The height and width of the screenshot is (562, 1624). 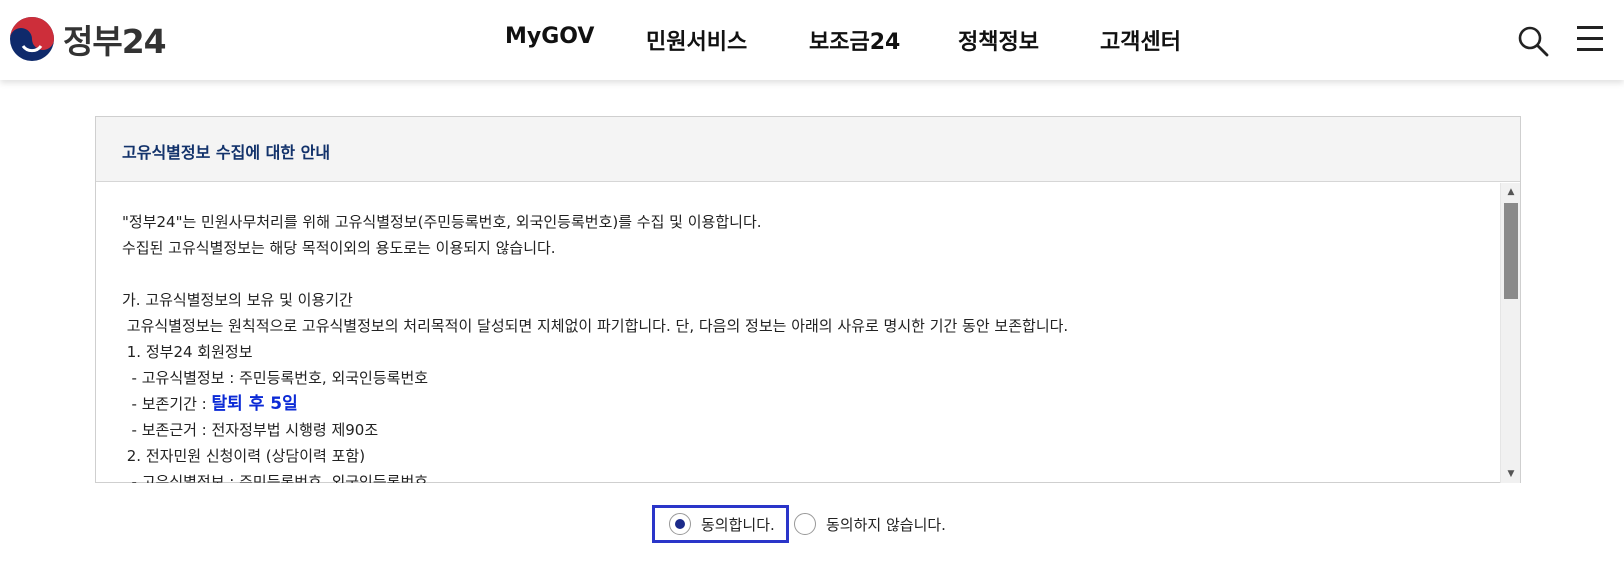 What do you see at coordinates (549, 36) in the screenshot?
I see `nav-item-mygov: MyGOV` at bounding box center [549, 36].